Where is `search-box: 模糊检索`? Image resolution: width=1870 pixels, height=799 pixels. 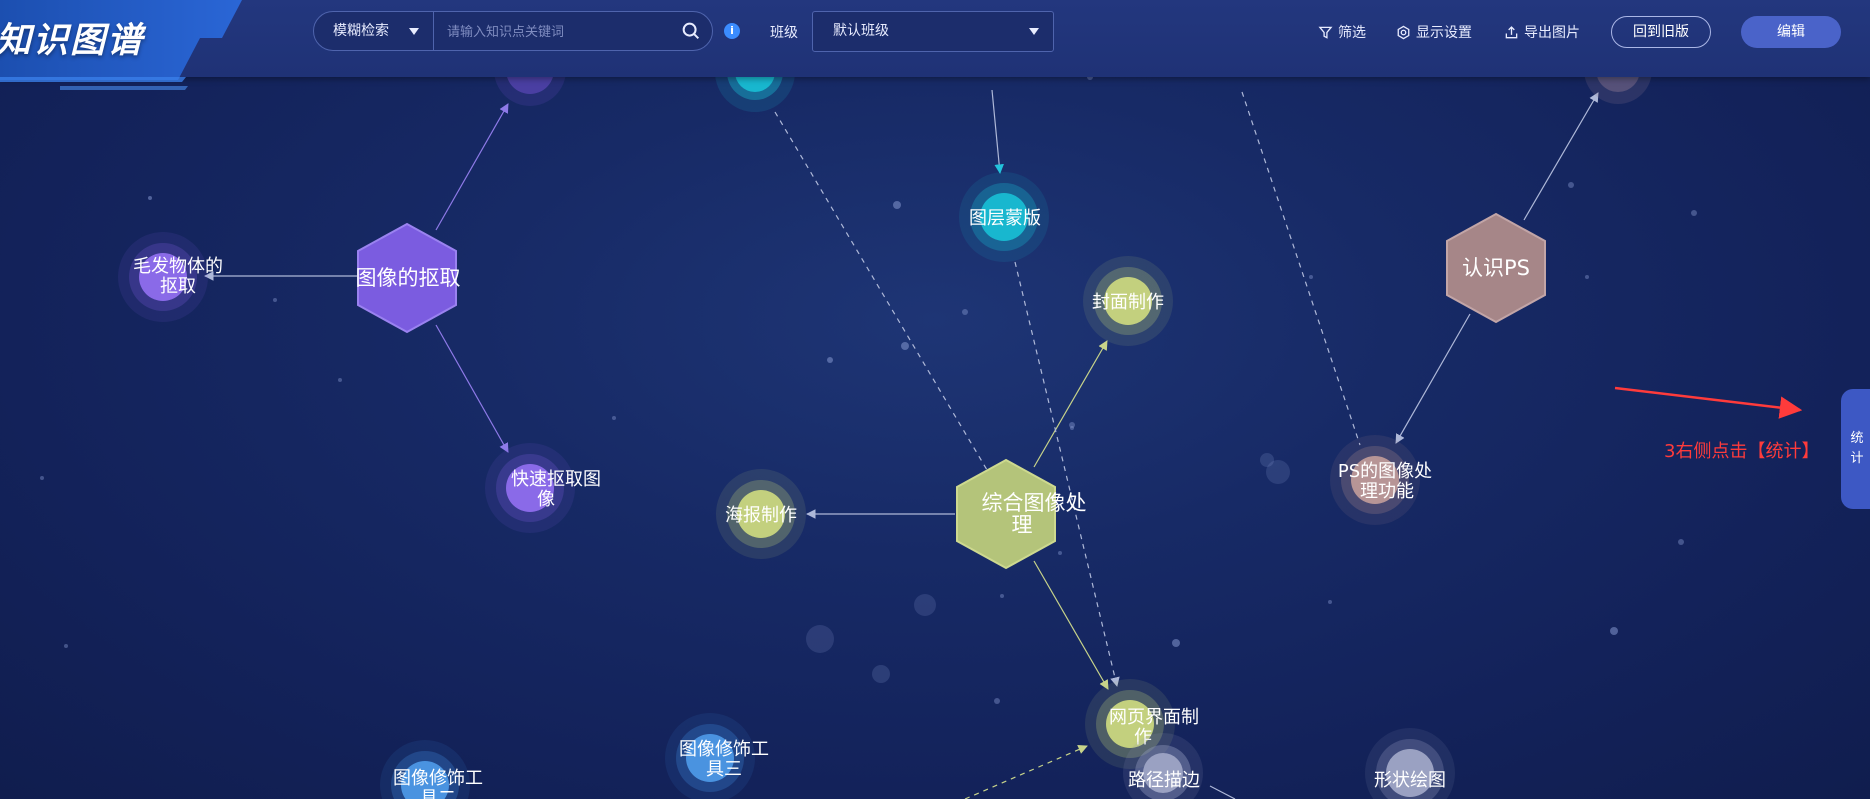
search-box: 模糊检索 is located at coordinates (513, 31).